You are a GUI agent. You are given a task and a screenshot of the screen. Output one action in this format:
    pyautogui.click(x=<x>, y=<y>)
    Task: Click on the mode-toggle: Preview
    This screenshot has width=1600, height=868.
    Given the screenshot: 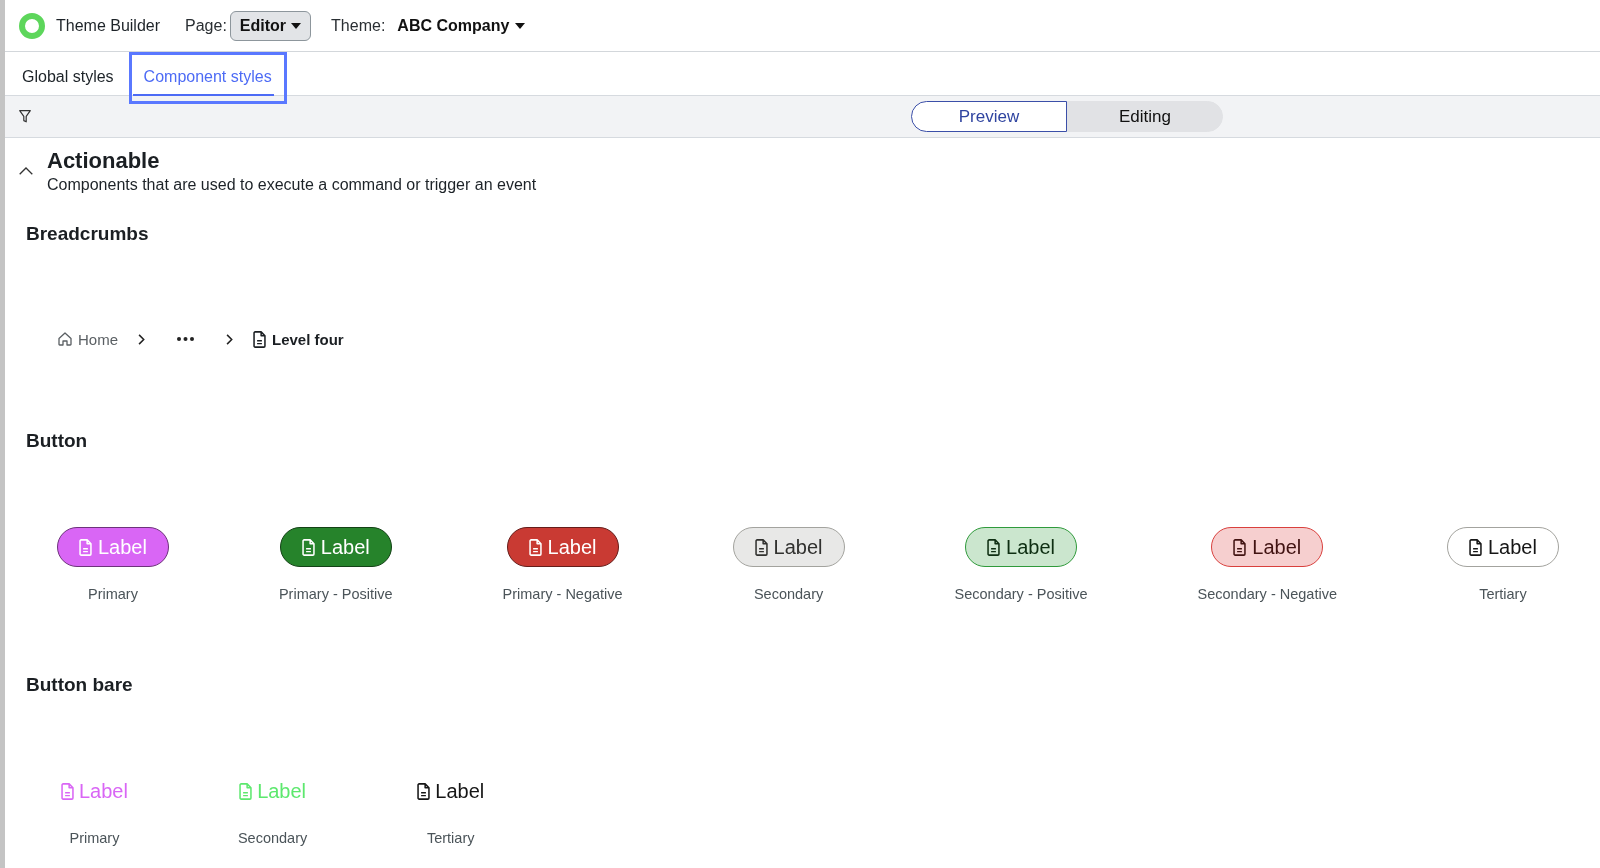 What is the action you would take?
    pyautogui.click(x=989, y=116)
    